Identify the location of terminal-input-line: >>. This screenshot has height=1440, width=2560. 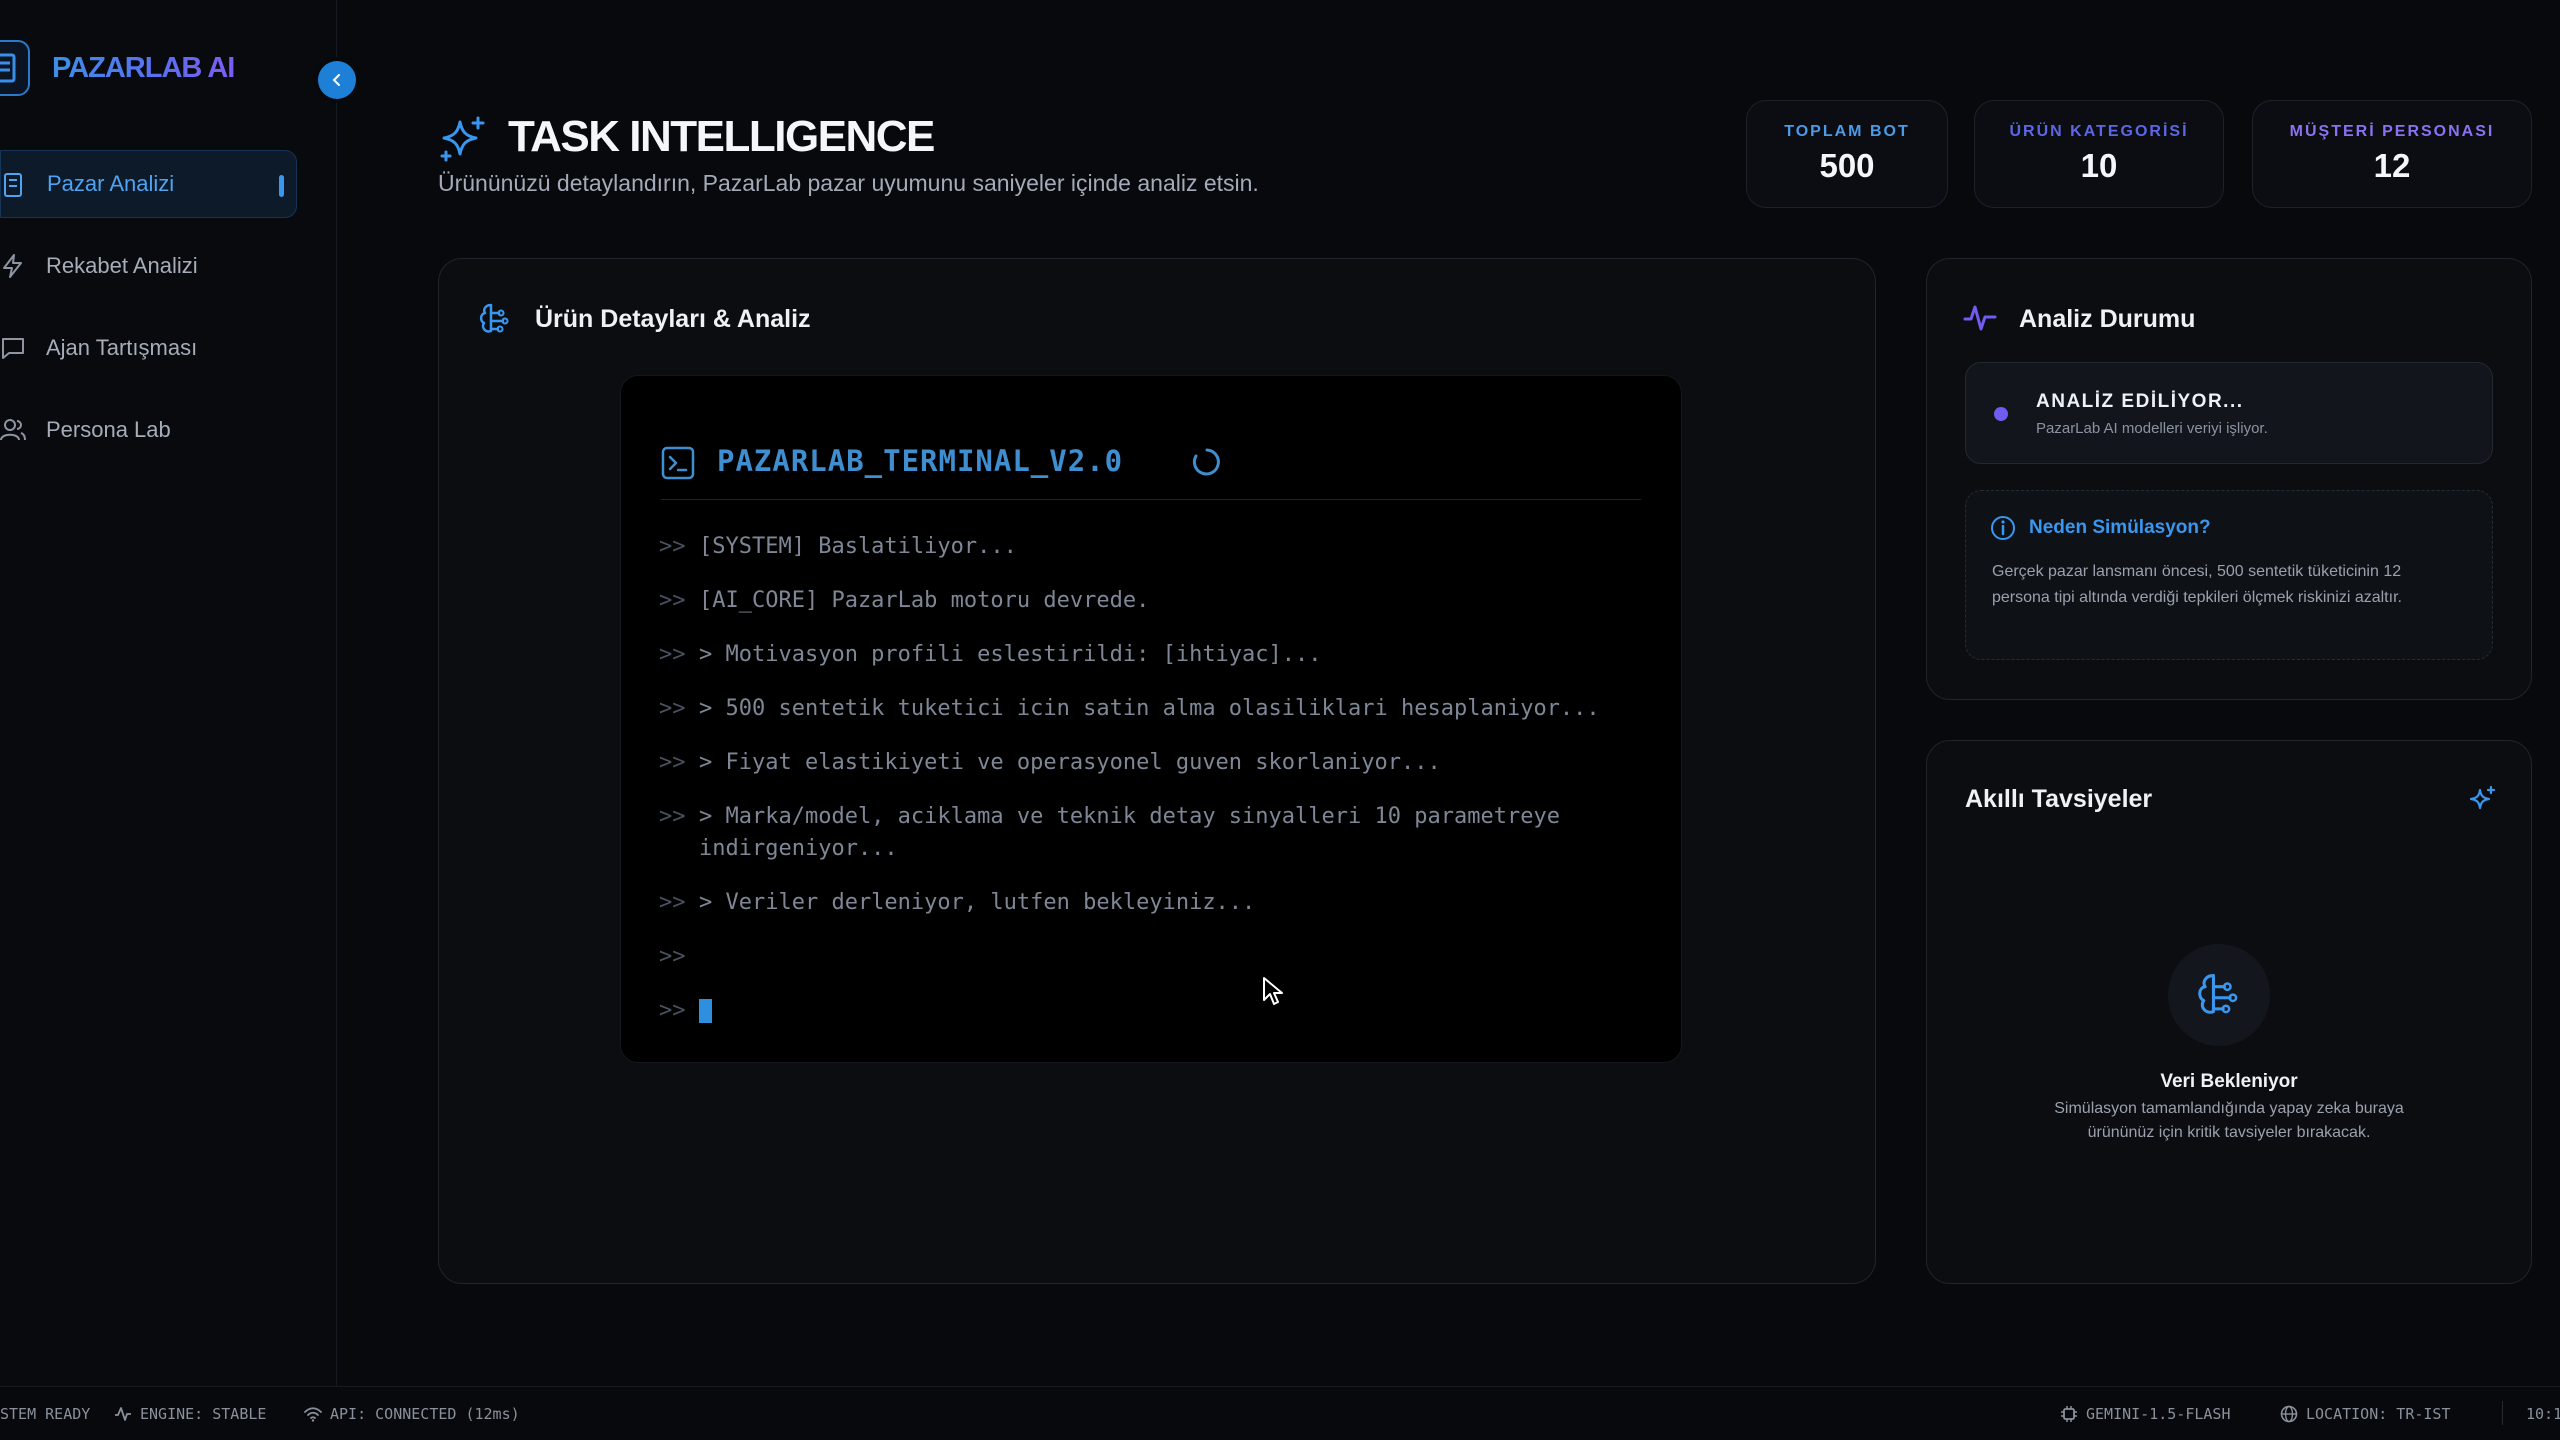
(1150, 1011).